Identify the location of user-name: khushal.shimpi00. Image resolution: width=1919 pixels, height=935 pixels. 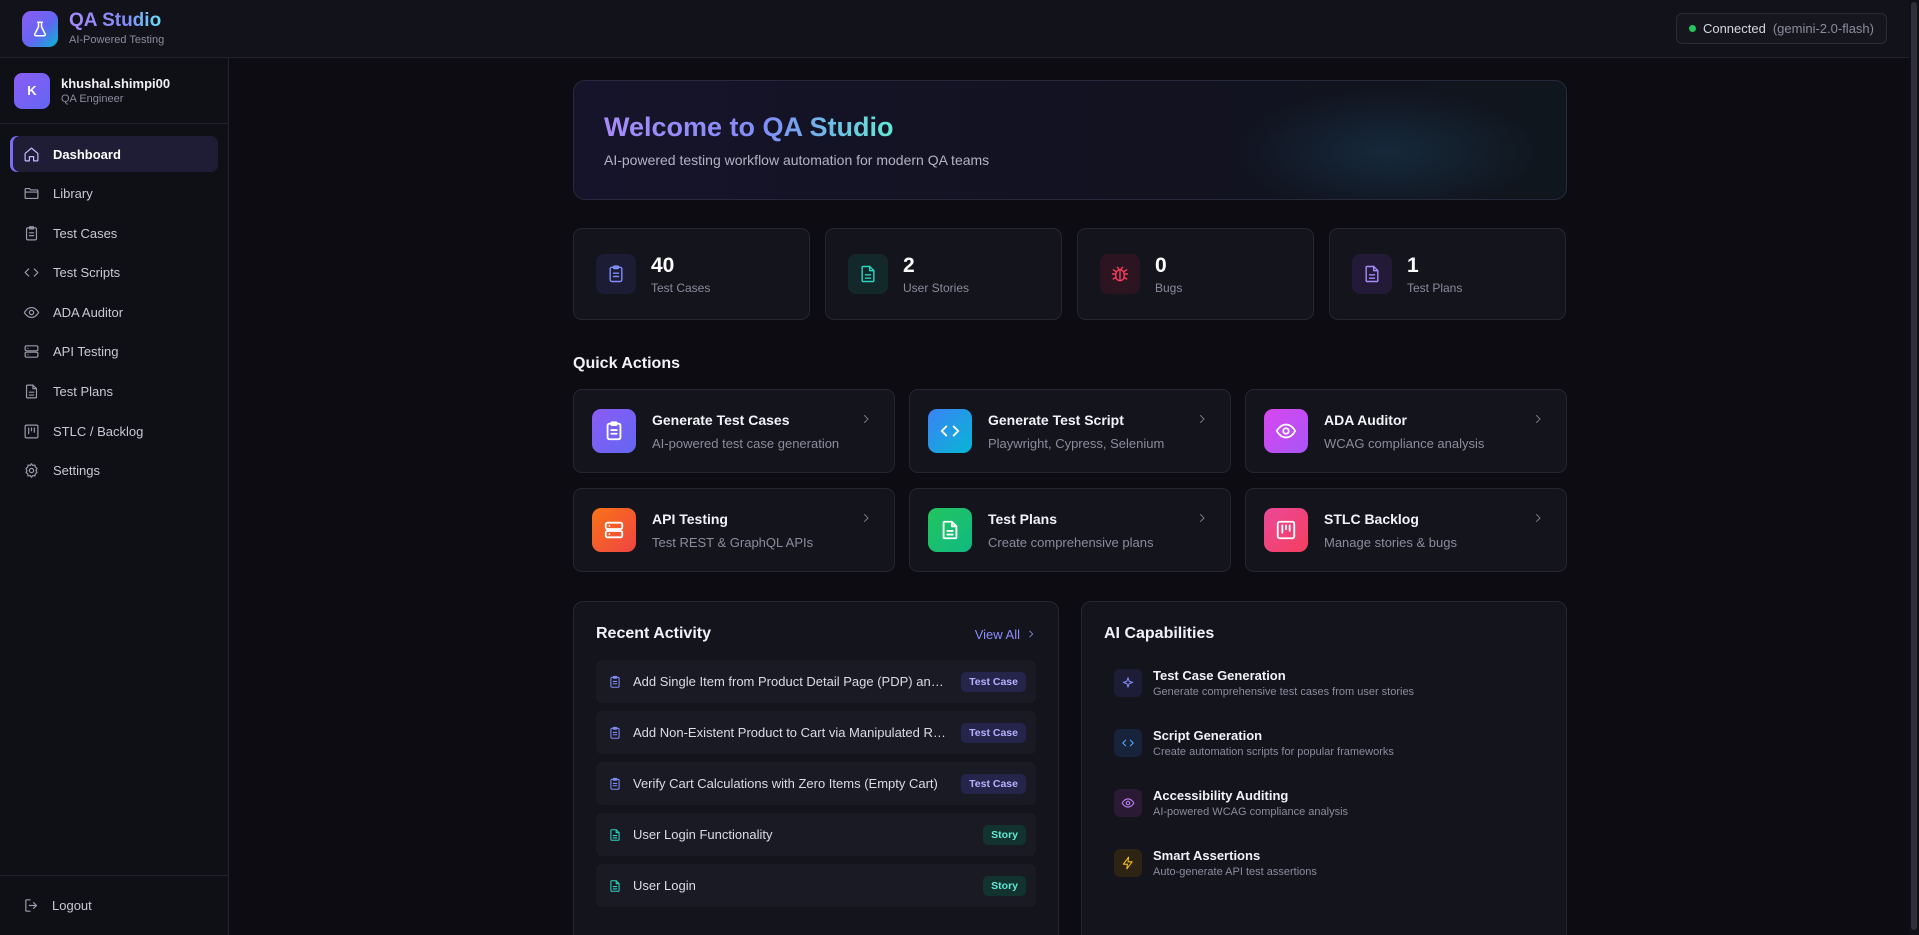
(116, 83).